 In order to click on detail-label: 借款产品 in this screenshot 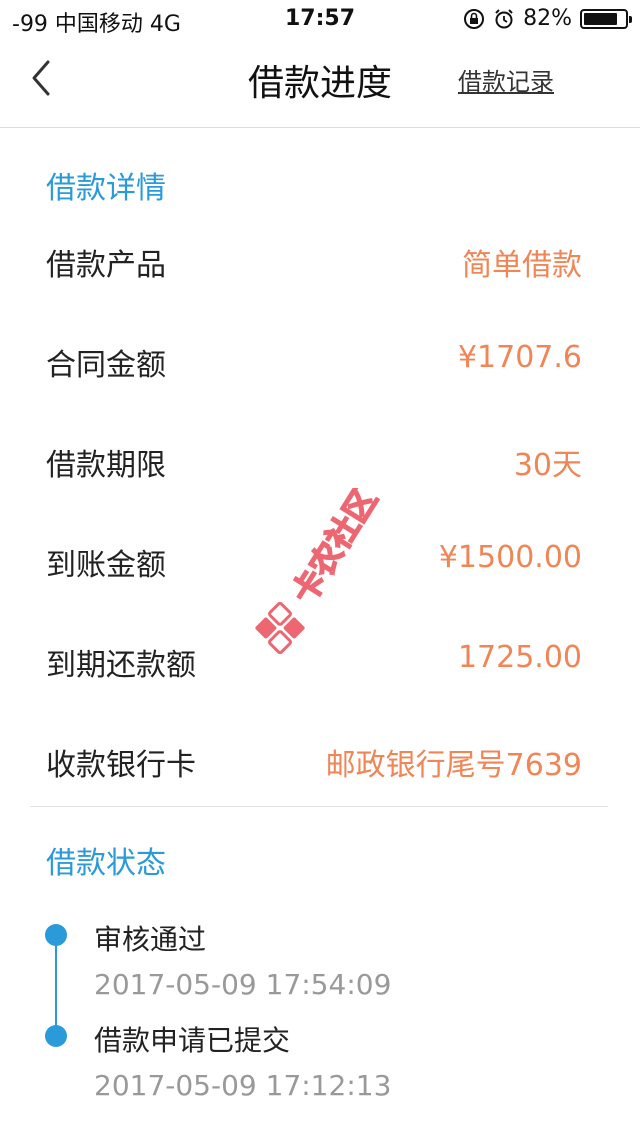, I will do `click(106, 265)`.